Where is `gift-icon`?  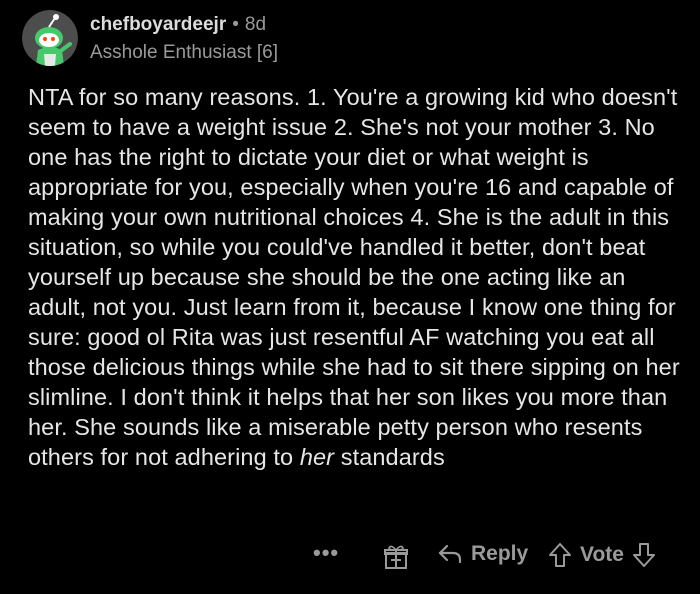 gift-icon is located at coordinates (396, 557).